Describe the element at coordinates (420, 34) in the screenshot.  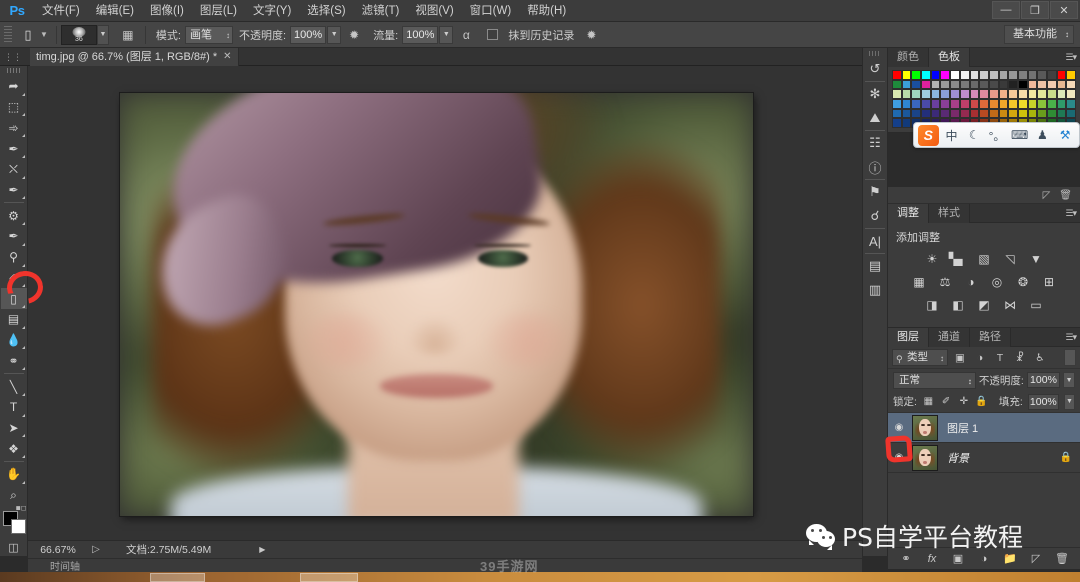
I see `flow-input: 100%` at that location.